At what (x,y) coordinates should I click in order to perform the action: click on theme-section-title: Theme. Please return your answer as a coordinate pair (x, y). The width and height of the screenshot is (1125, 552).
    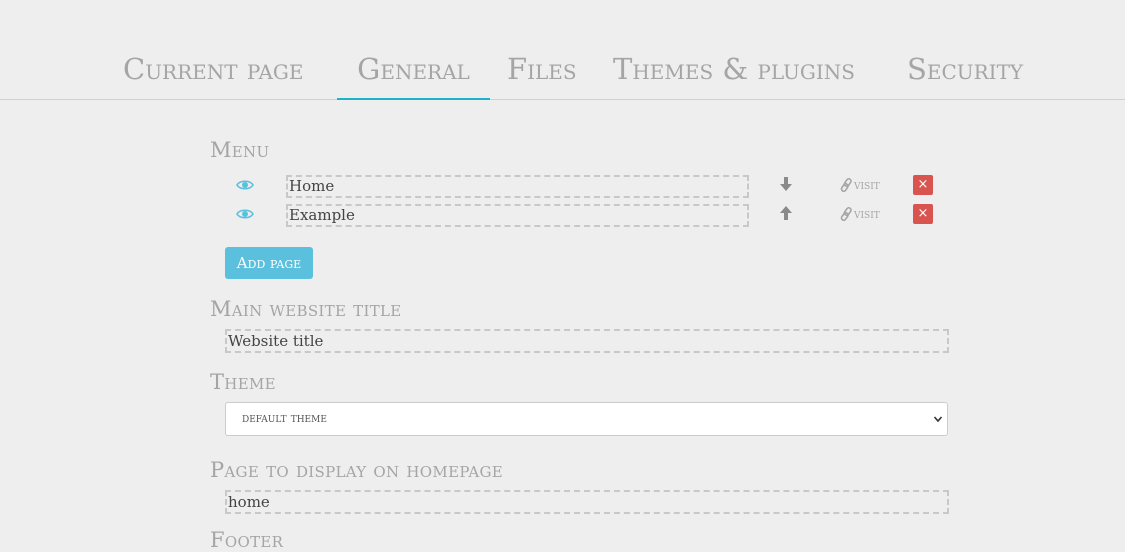
    Looking at the image, I should click on (243, 382).